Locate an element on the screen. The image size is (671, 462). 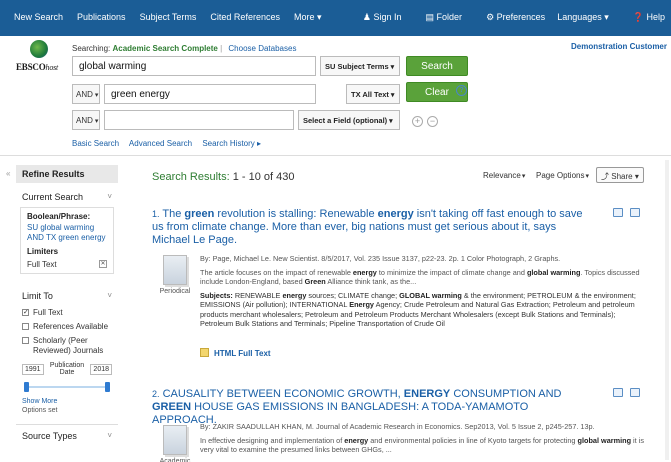
highlighted-term: Green is located at coordinates (315, 281).